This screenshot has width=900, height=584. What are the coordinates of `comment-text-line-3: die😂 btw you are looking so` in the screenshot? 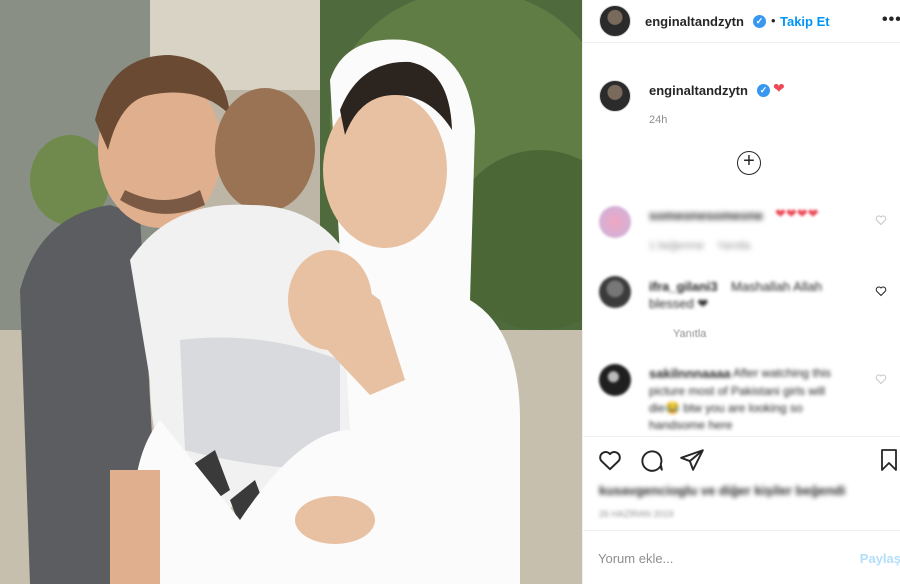 It's located at (726, 408).